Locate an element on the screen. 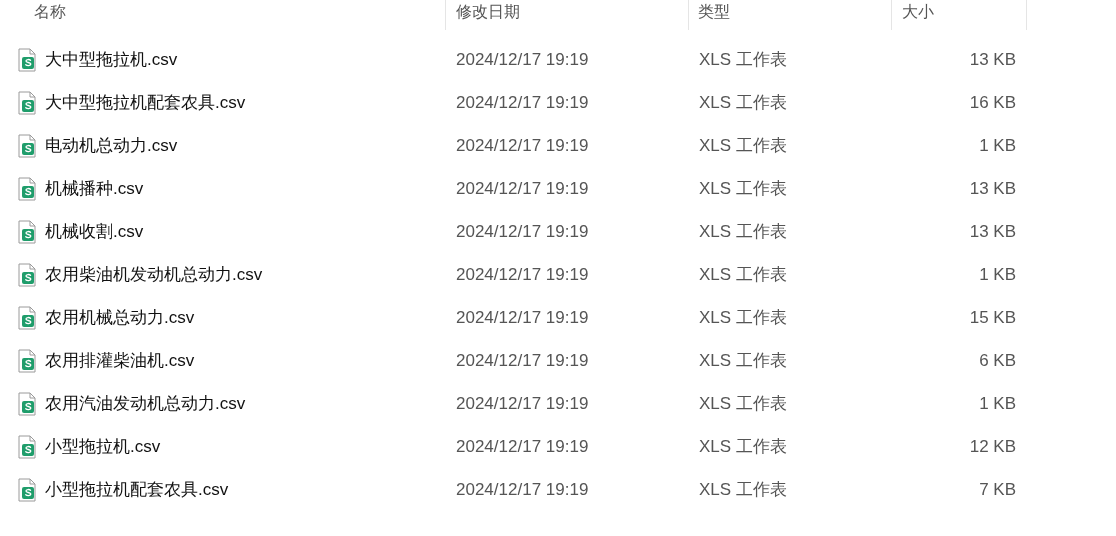 This screenshot has height=536, width=1116. column-header: 大小 is located at coordinates (959, 15).